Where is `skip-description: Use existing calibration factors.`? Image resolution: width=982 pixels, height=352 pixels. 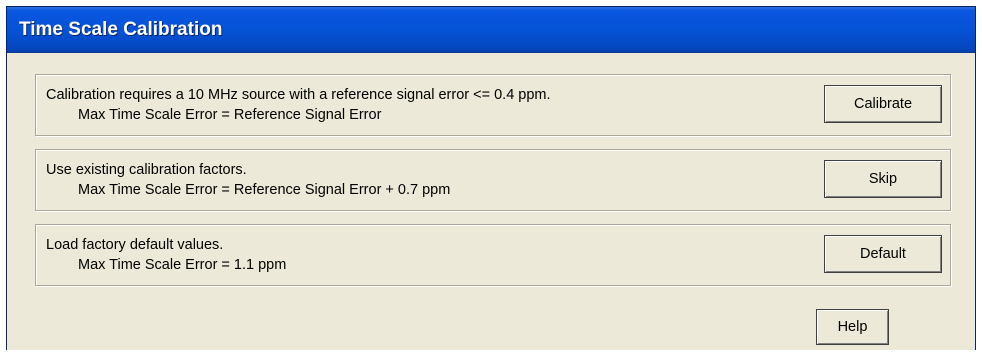
skip-description: Use existing calibration factors. is located at coordinates (146, 170).